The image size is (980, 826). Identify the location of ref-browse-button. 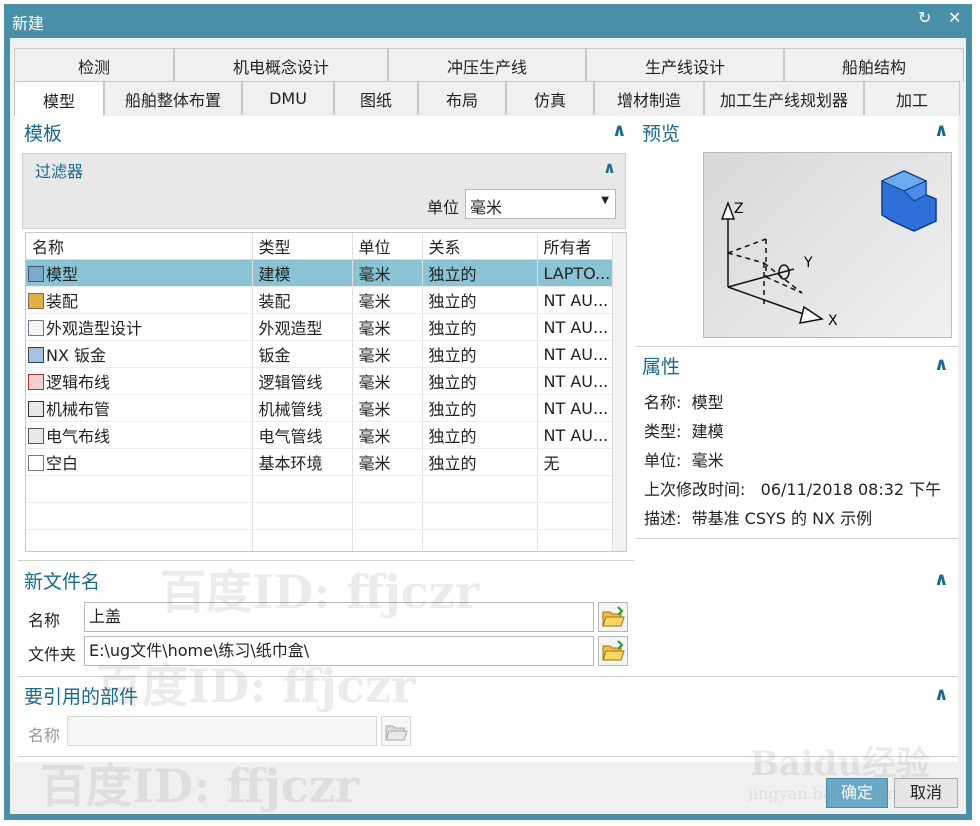
(396, 731).